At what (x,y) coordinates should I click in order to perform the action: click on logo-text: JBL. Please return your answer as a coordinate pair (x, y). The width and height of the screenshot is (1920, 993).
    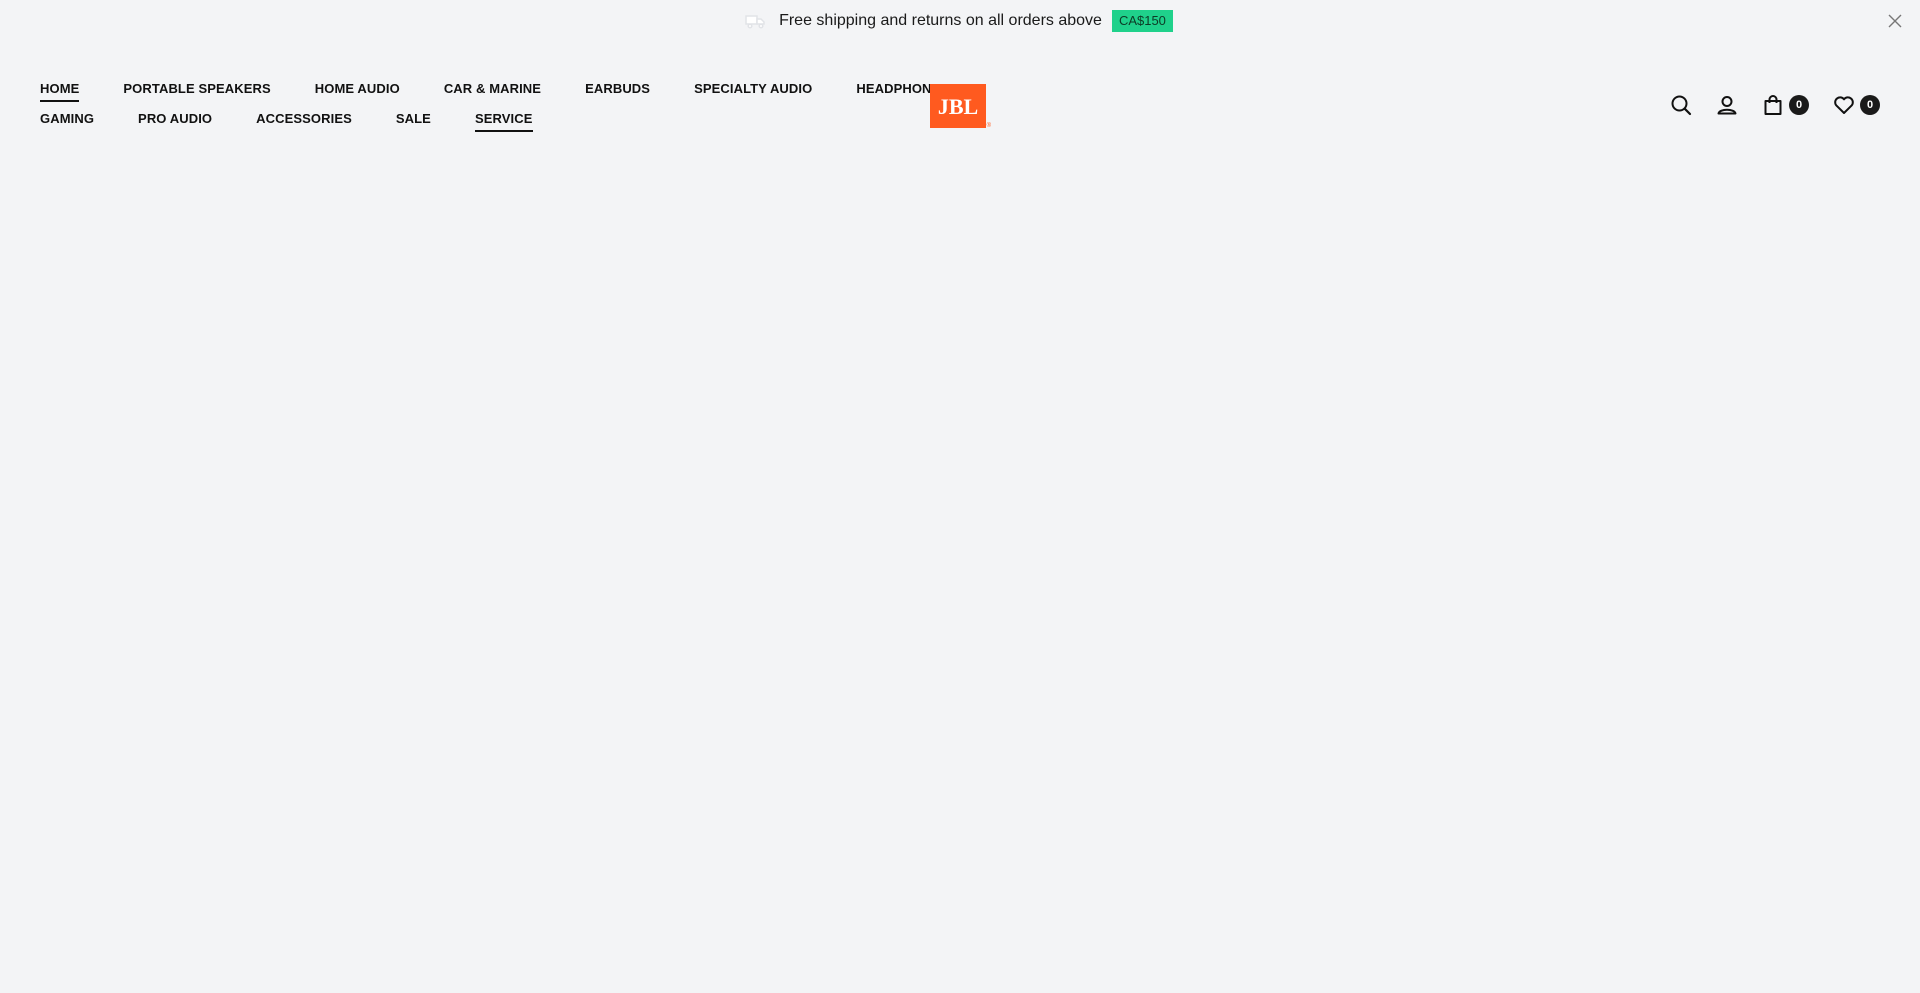
    Looking at the image, I should click on (958, 106).